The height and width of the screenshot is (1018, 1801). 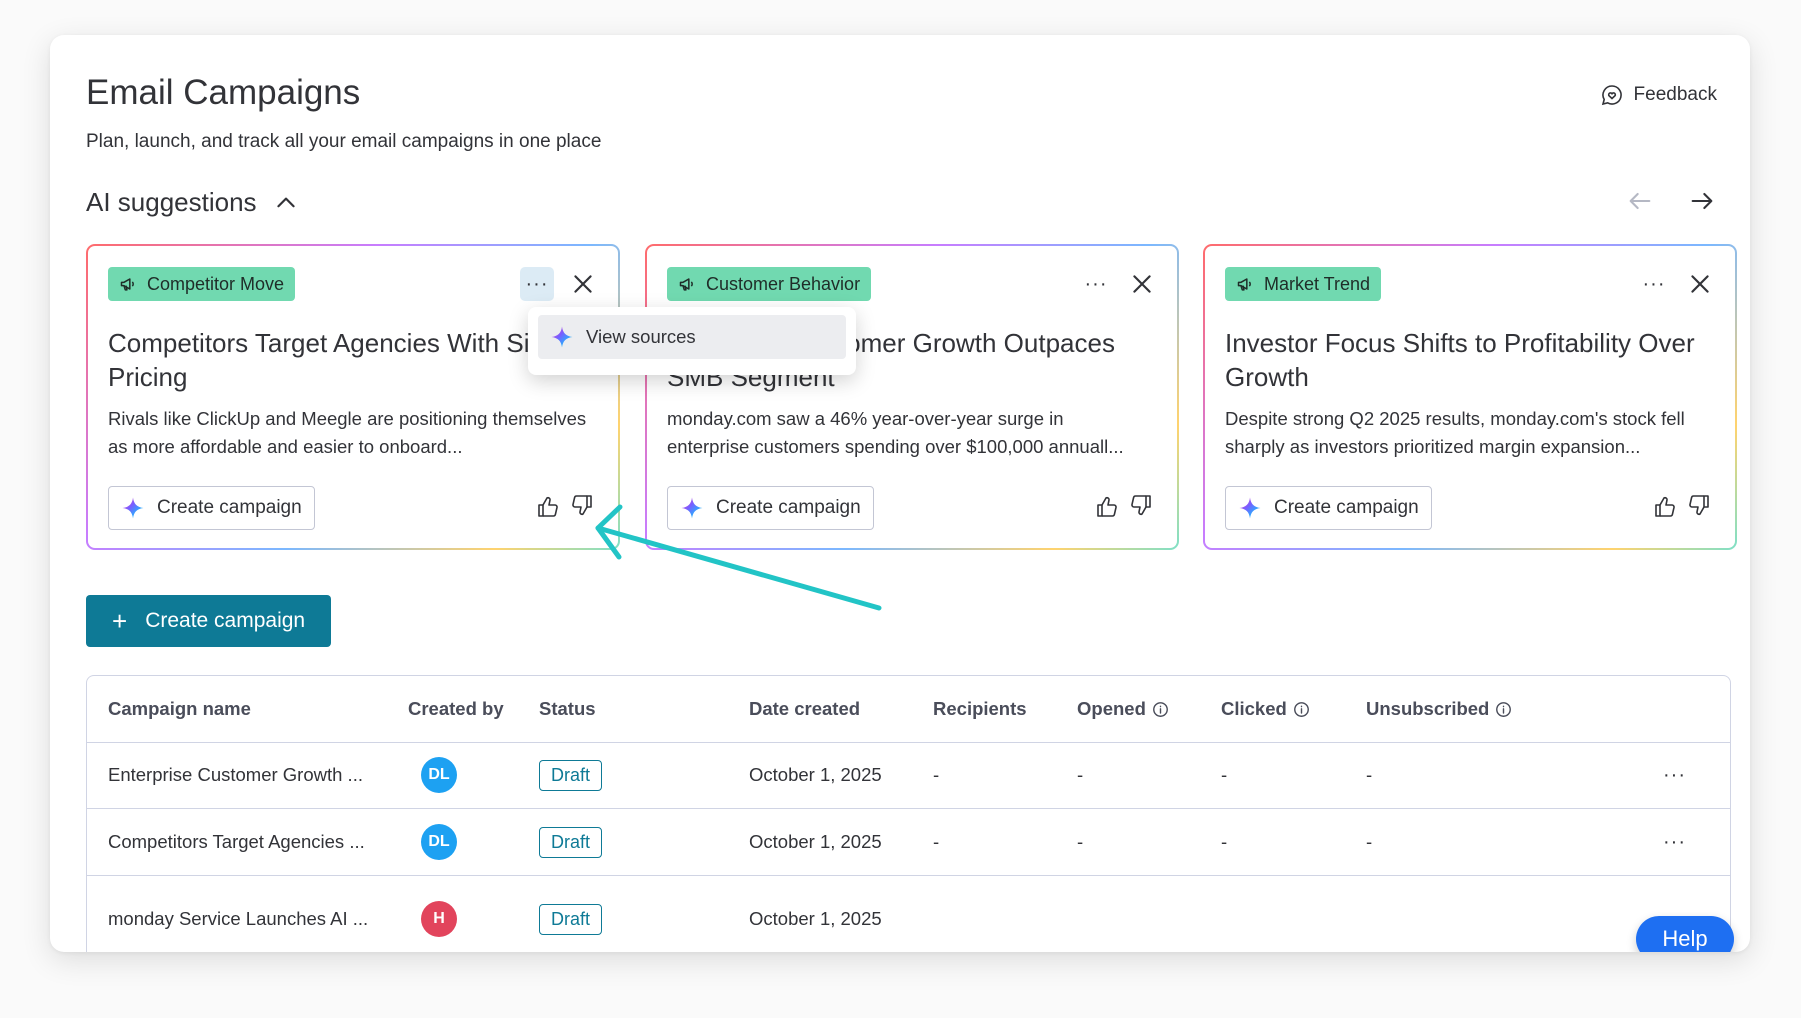 What do you see at coordinates (1671, 201) in the screenshot?
I see `carousel-nav` at bounding box center [1671, 201].